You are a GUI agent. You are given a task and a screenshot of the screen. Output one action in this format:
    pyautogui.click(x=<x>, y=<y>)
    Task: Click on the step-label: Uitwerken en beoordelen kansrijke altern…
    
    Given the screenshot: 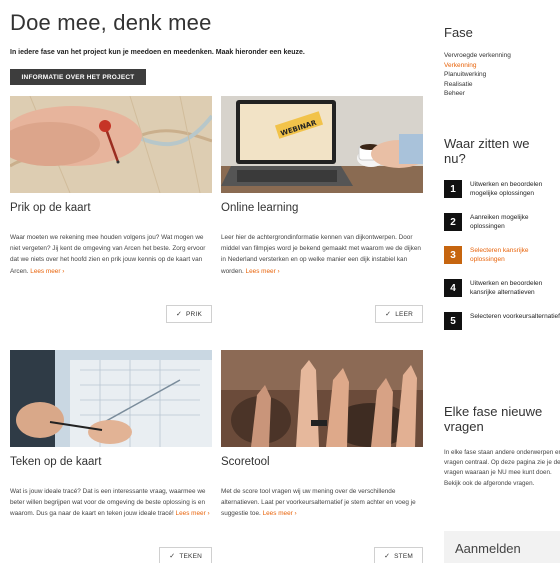 What is the action you would take?
    pyautogui.click(x=506, y=288)
    